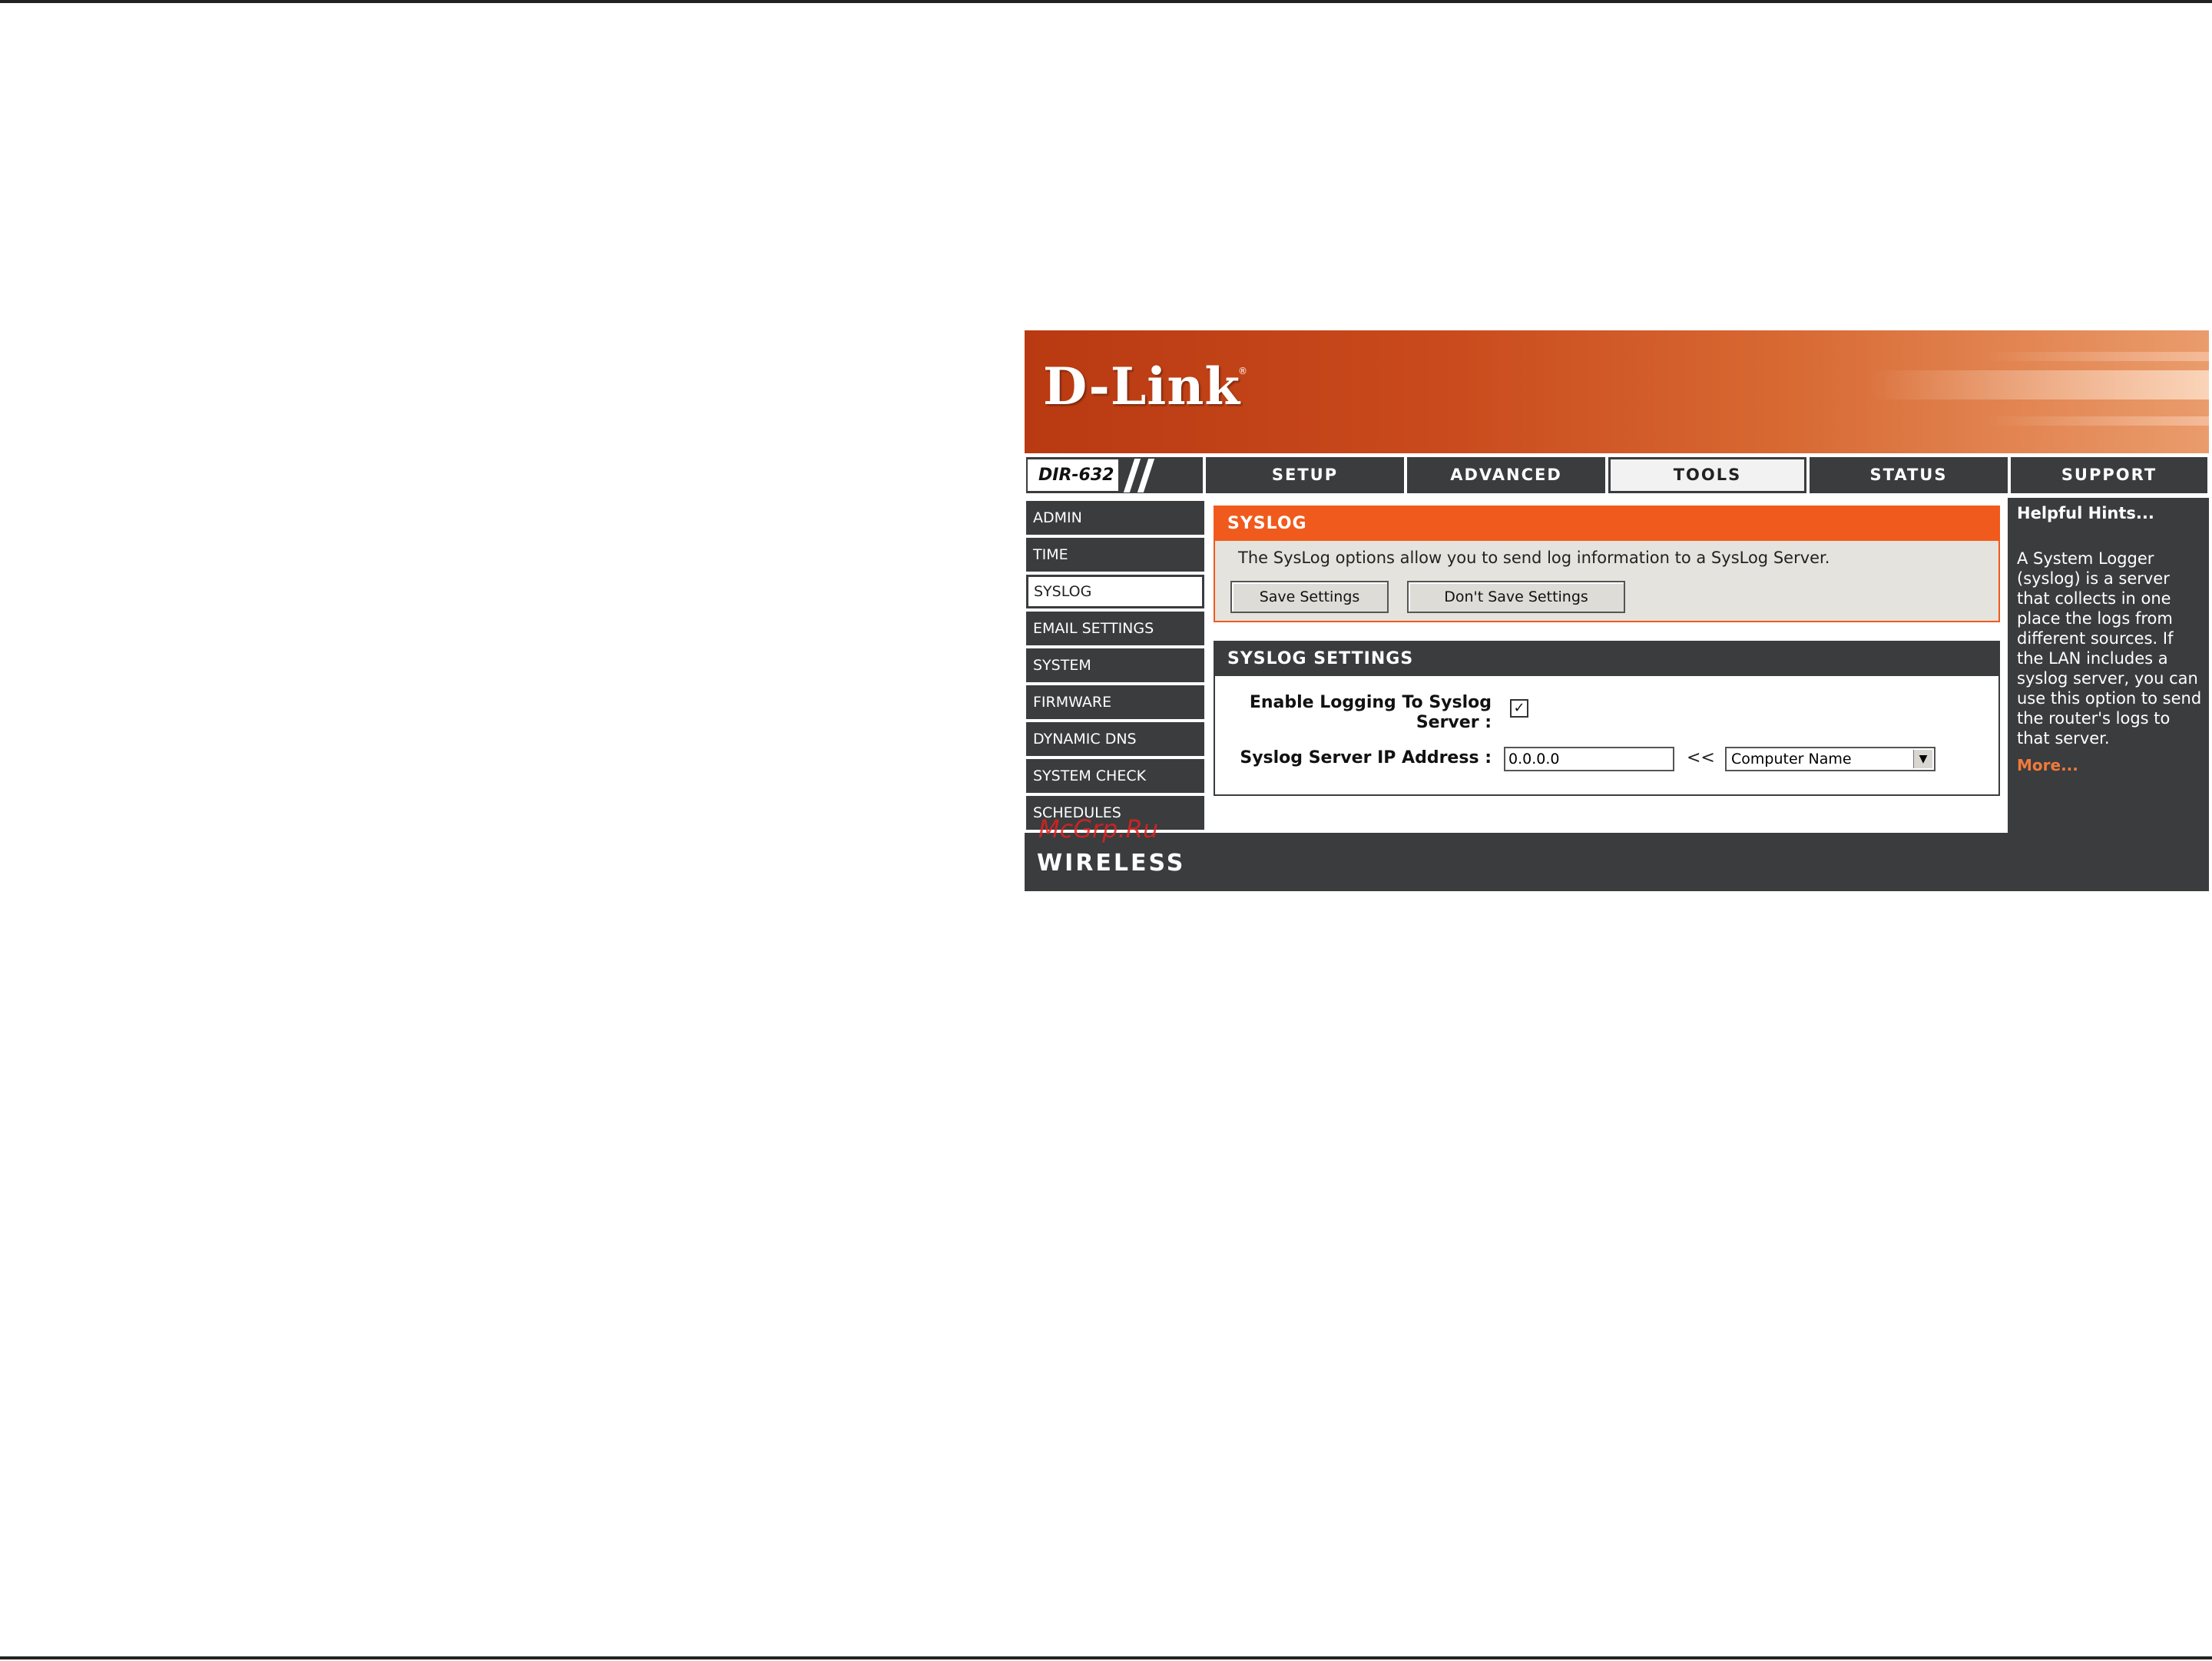 The height and width of the screenshot is (1661, 2212). I want to click on page-bottom-rule, so click(1106, 1657).